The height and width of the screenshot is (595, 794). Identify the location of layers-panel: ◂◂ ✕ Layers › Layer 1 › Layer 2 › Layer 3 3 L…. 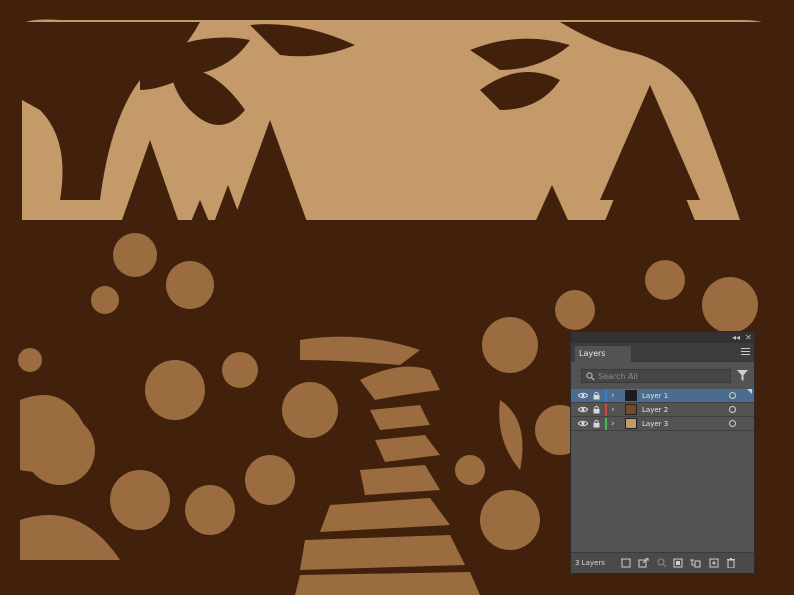
(662, 452).